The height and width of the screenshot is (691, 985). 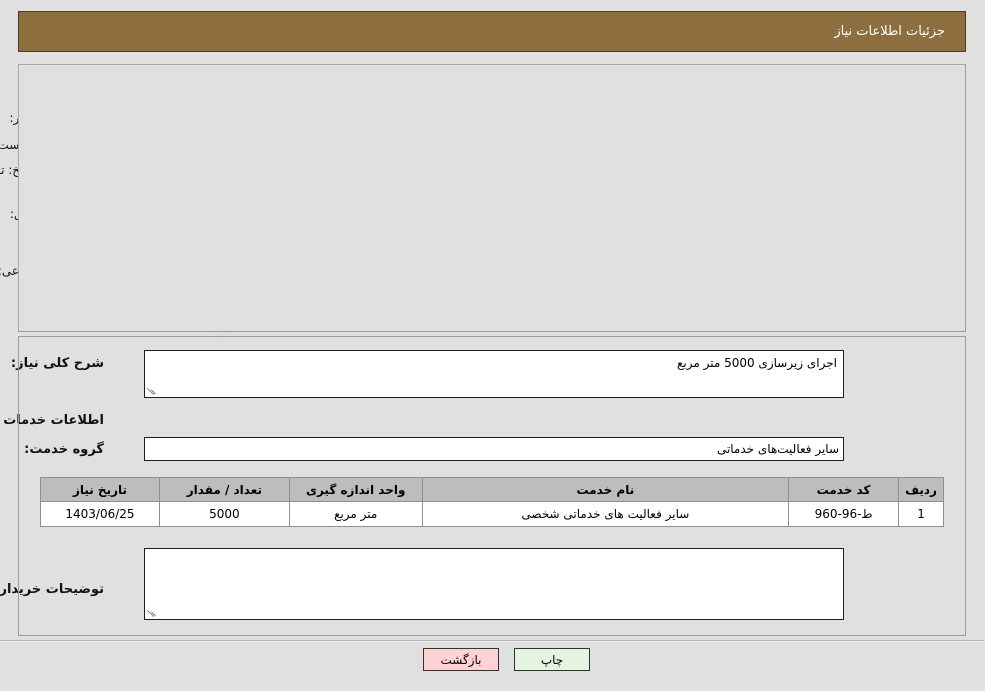 I want to click on page-title-bar: جزئیات اطلاعات نیاز, so click(x=493, y=31).